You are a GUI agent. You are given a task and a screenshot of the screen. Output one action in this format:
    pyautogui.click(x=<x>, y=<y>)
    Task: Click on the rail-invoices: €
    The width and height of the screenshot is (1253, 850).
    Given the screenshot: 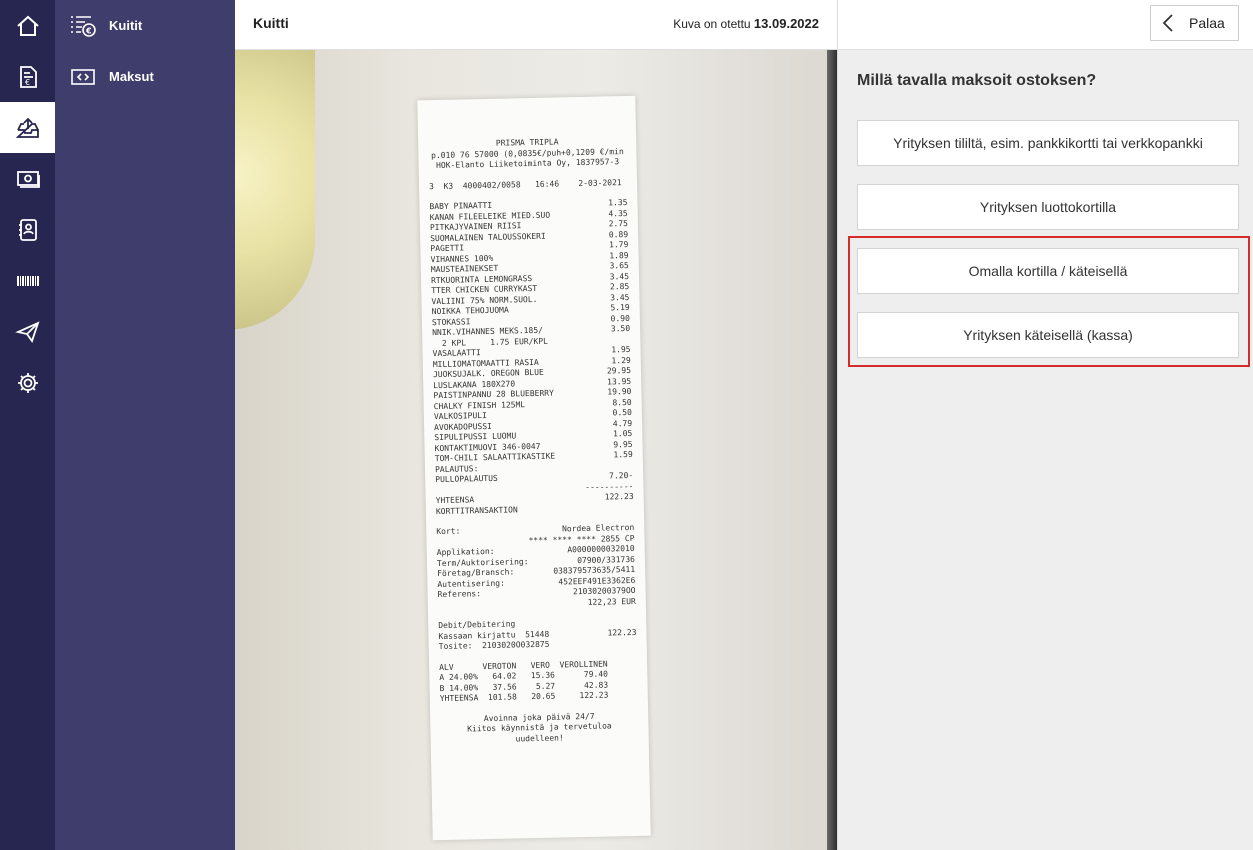 What is the action you would take?
    pyautogui.click(x=27, y=76)
    